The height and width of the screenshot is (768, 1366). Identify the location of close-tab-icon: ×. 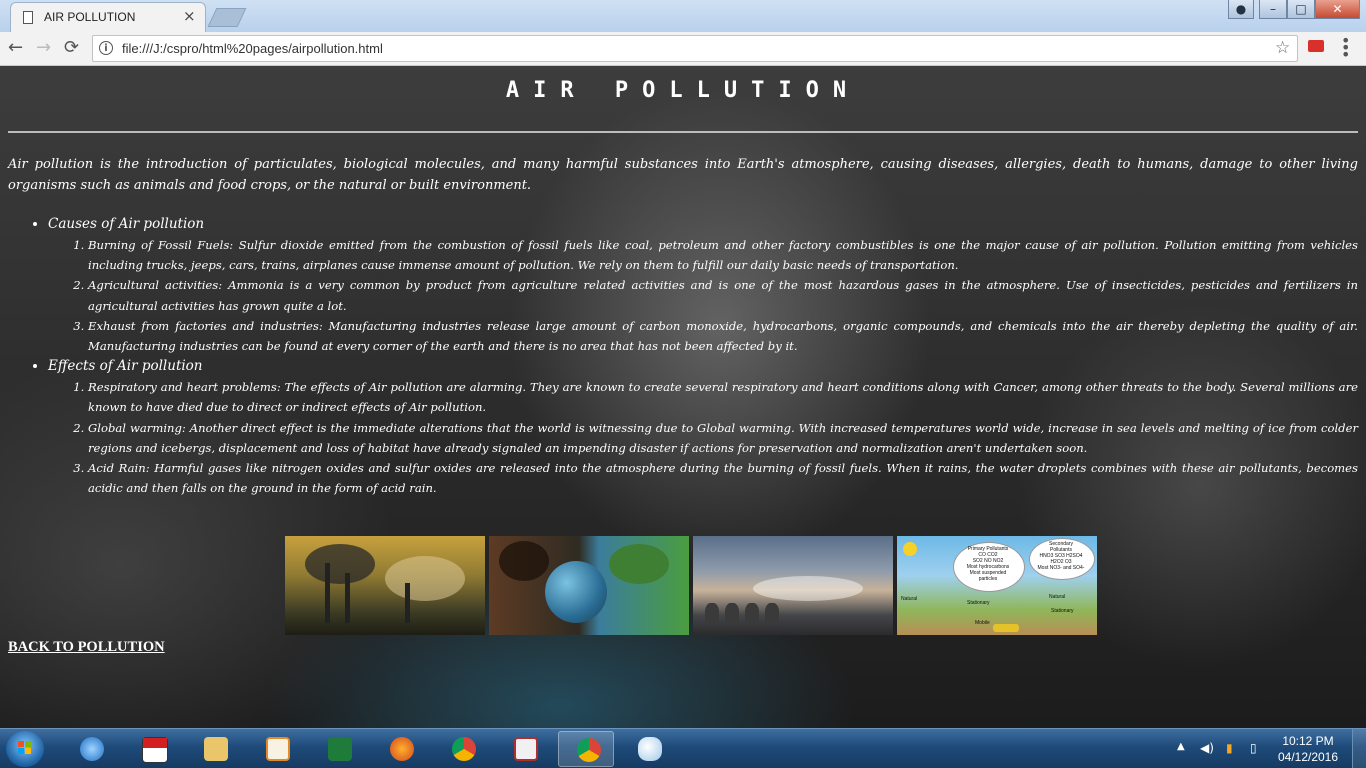
(189, 16).